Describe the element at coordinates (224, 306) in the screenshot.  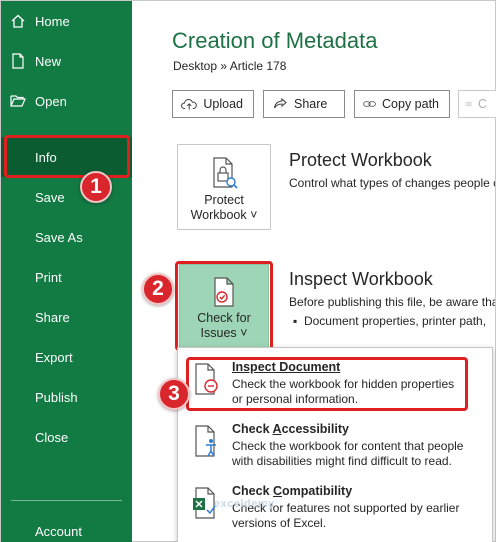
I see `check-issues-highlight-box` at that location.